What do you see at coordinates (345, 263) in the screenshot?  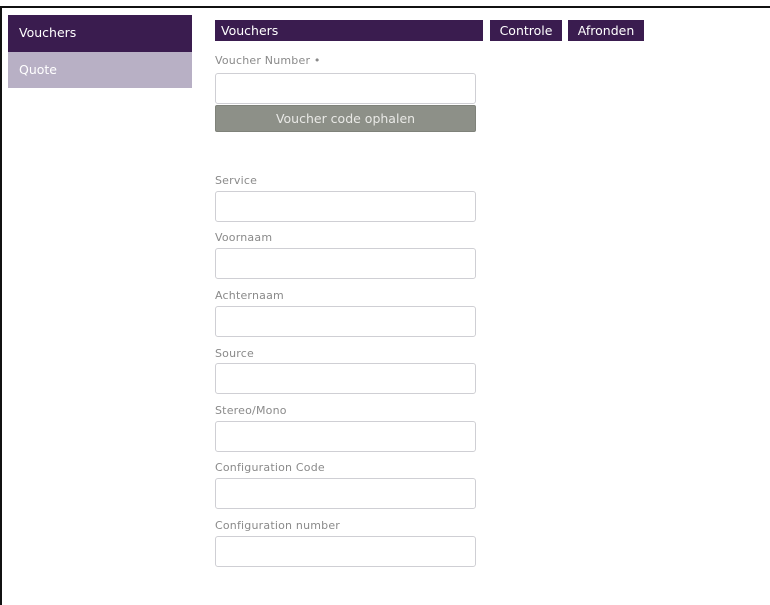 I see `voornaam-input` at bounding box center [345, 263].